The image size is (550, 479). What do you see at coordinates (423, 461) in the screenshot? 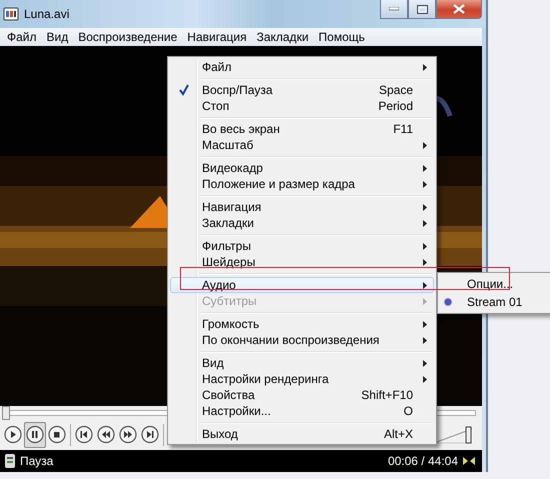
I see `time-display: 00:06 / 44:04` at bounding box center [423, 461].